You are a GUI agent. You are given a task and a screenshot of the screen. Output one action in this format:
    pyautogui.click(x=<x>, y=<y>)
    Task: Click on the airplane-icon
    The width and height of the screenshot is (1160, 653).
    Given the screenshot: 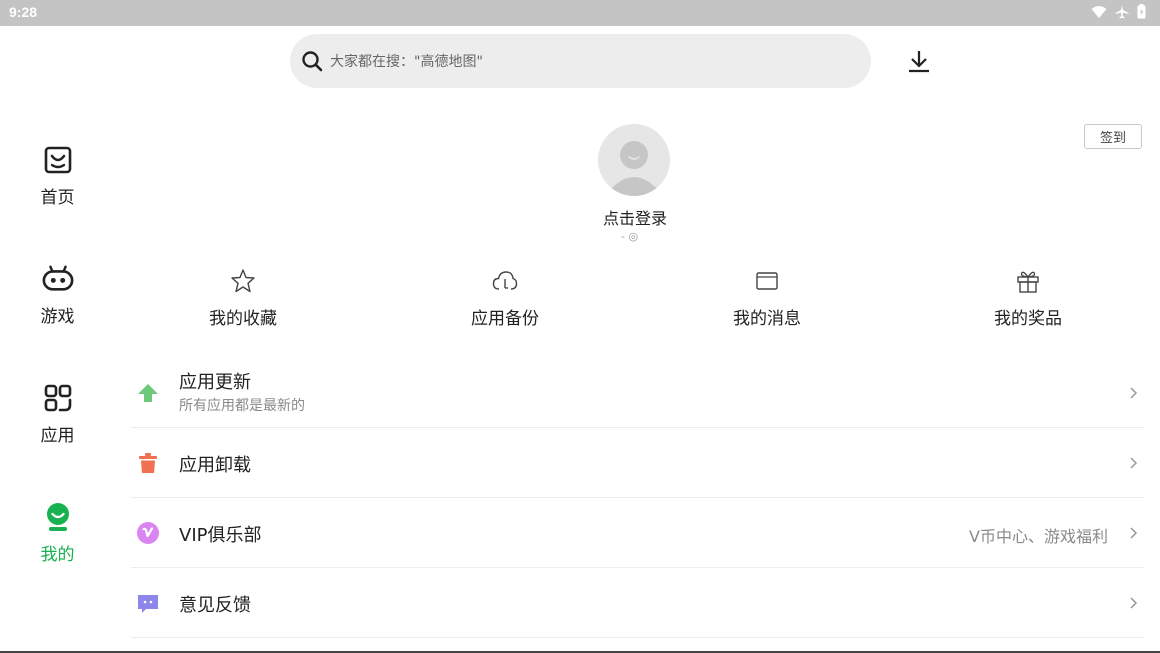 What is the action you would take?
    pyautogui.click(x=1122, y=12)
    